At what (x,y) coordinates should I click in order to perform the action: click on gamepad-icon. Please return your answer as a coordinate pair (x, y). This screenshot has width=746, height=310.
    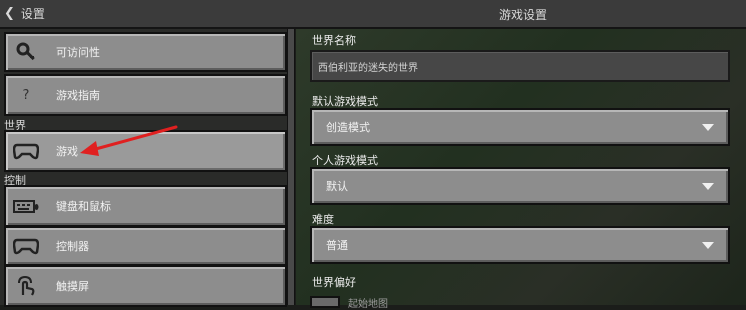
    Looking at the image, I should click on (26, 151).